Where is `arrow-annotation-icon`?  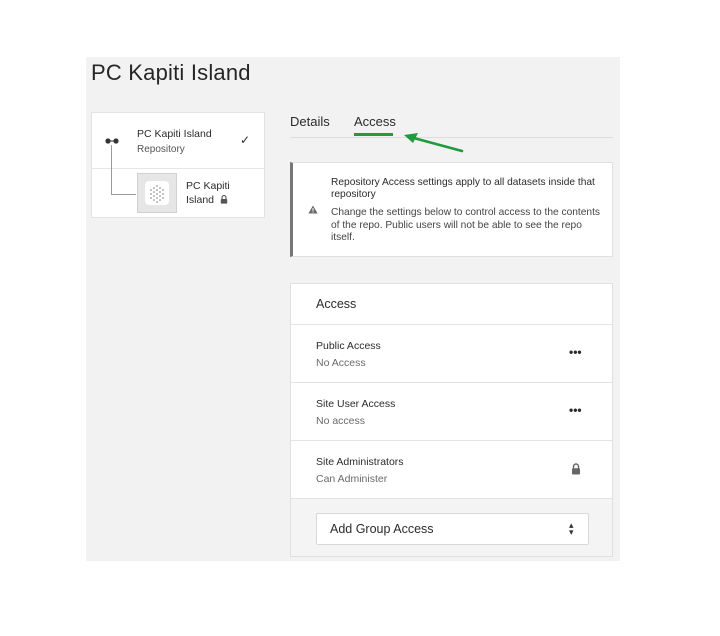 arrow-annotation-icon is located at coordinates (434, 143).